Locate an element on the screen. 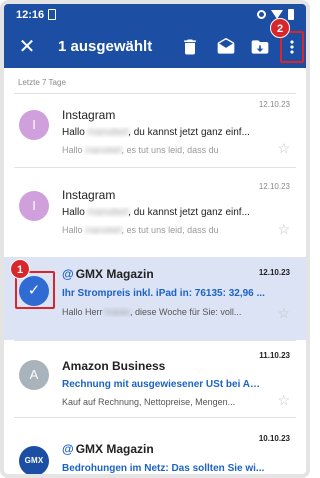 Image resolution: width=320 pixels, height=478 pixels. close-icon: ✕ is located at coordinates (27, 47).